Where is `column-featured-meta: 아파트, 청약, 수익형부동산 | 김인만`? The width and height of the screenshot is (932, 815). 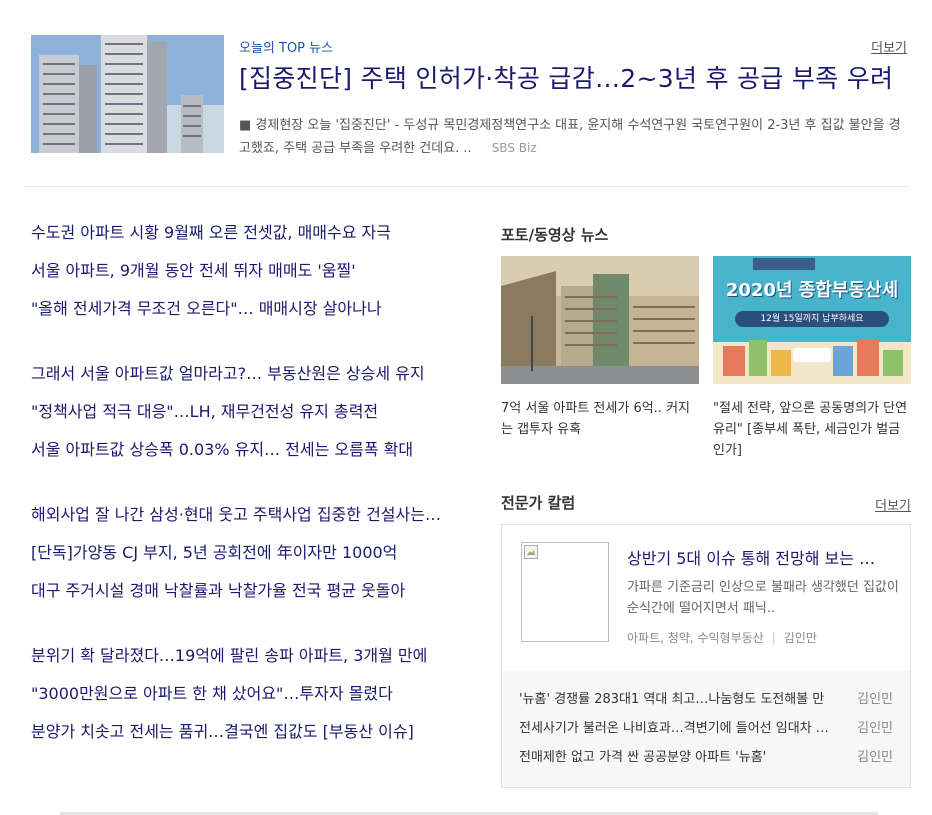
column-featured-meta: 아파트, 청약, 수익형부동산 | 김인만 is located at coordinates (722, 637).